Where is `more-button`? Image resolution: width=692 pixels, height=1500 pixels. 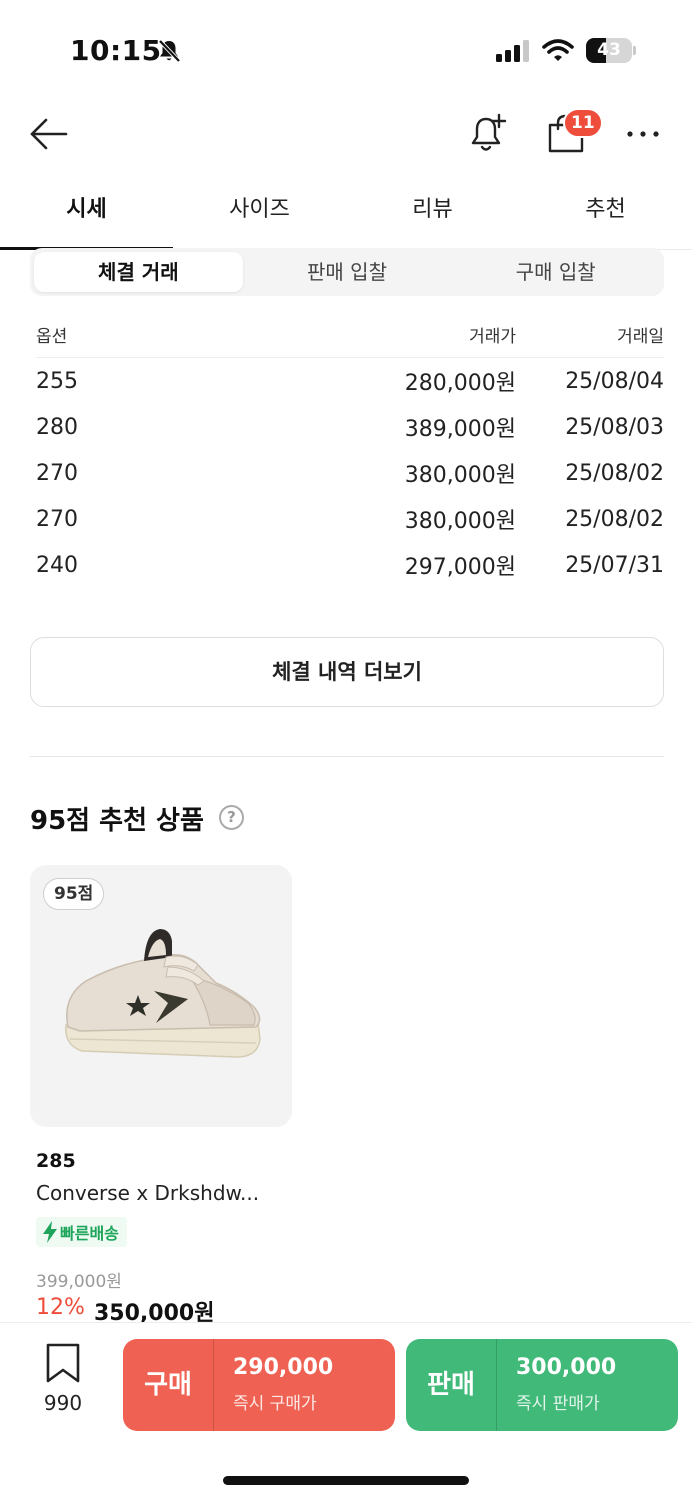
more-button is located at coordinates (644, 134).